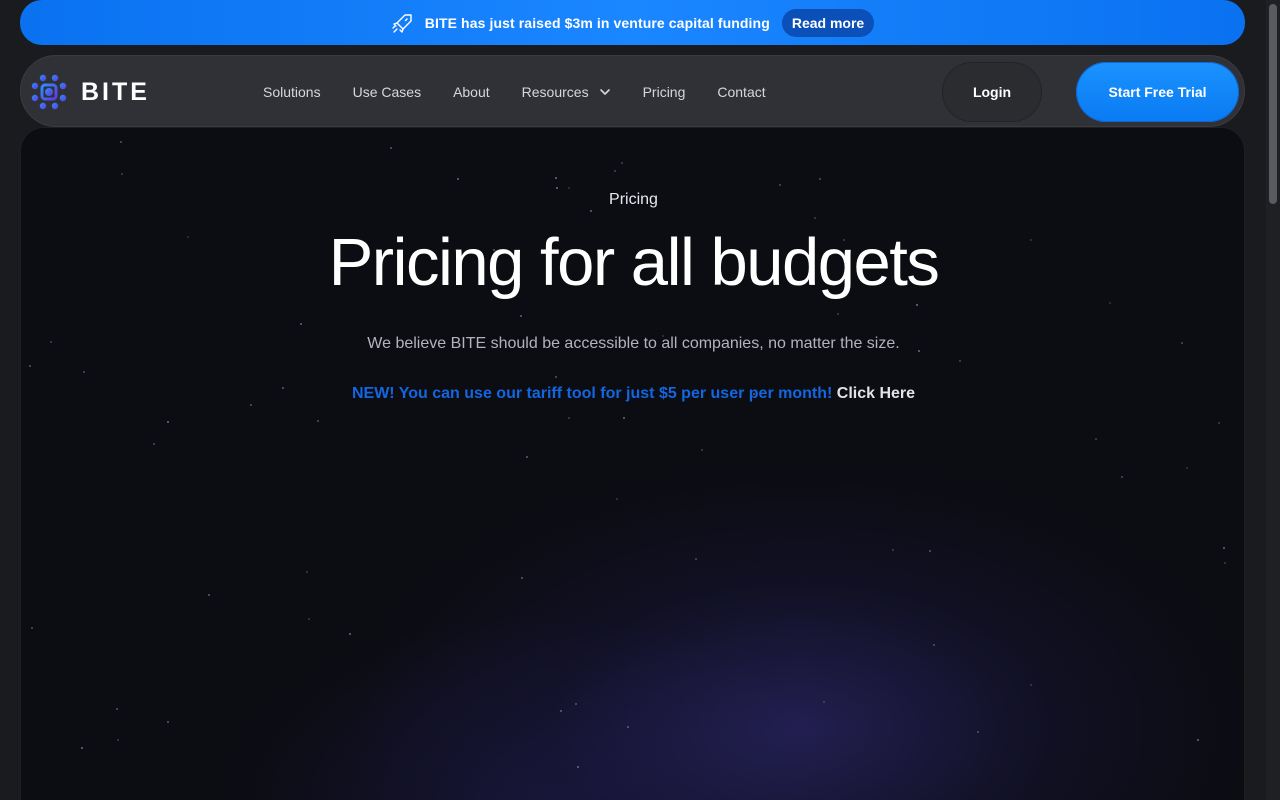 The width and height of the screenshot is (1280, 800). What do you see at coordinates (876, 393) in the screenshot?
I see `promo-click-here-link: Click Here` at bounding box center [876, 393].